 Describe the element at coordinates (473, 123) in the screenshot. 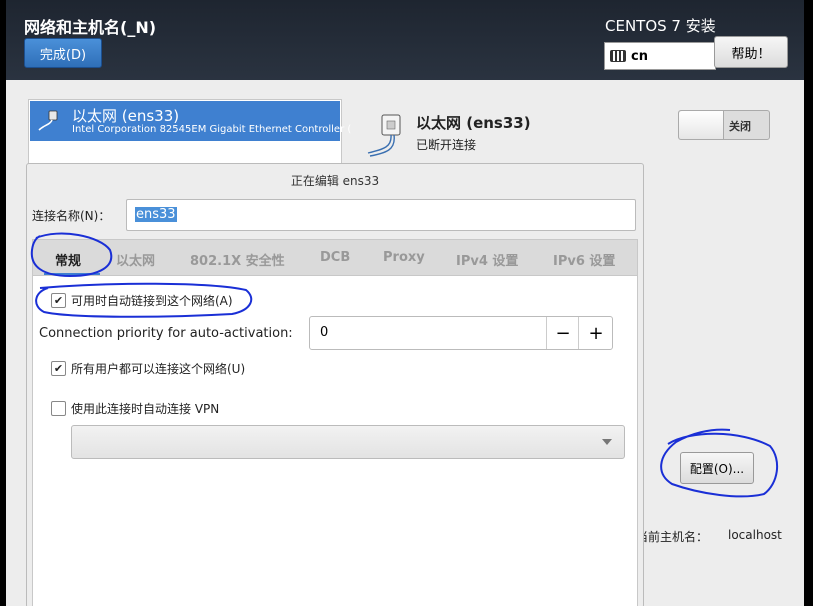

I see `device-name: 以太网 (ens33)` at that location.